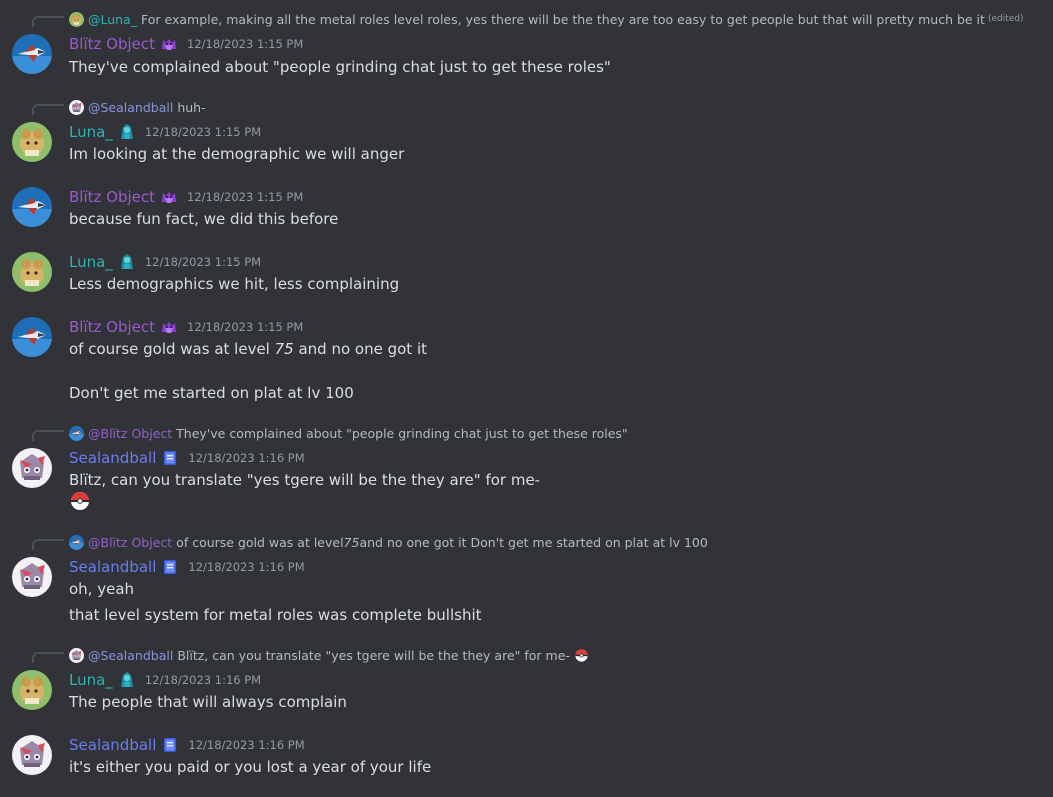 This screenshot has width=1053, height=797. What do you see at coordinates (191, 107) in the screenshot?
I see `reply-text: huh-` at bounding box center [191, 107].